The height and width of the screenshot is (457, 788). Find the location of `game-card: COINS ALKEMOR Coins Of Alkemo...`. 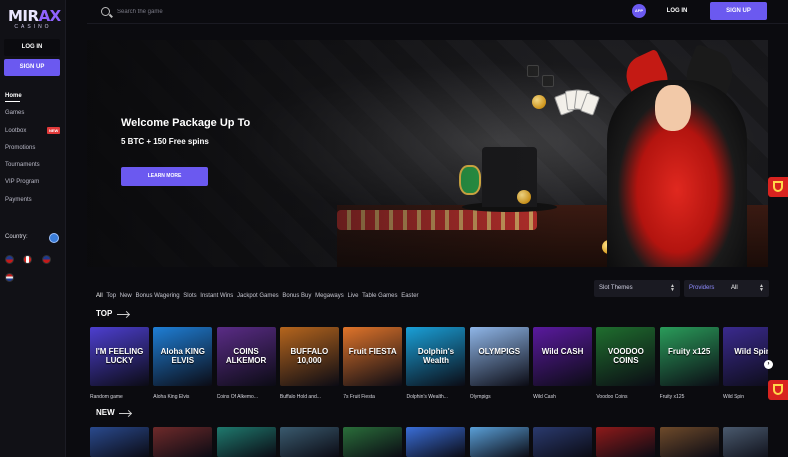

game-card: COINS ALKEMOR Coins Of Alkemo... is located at coordinates (246, 363).